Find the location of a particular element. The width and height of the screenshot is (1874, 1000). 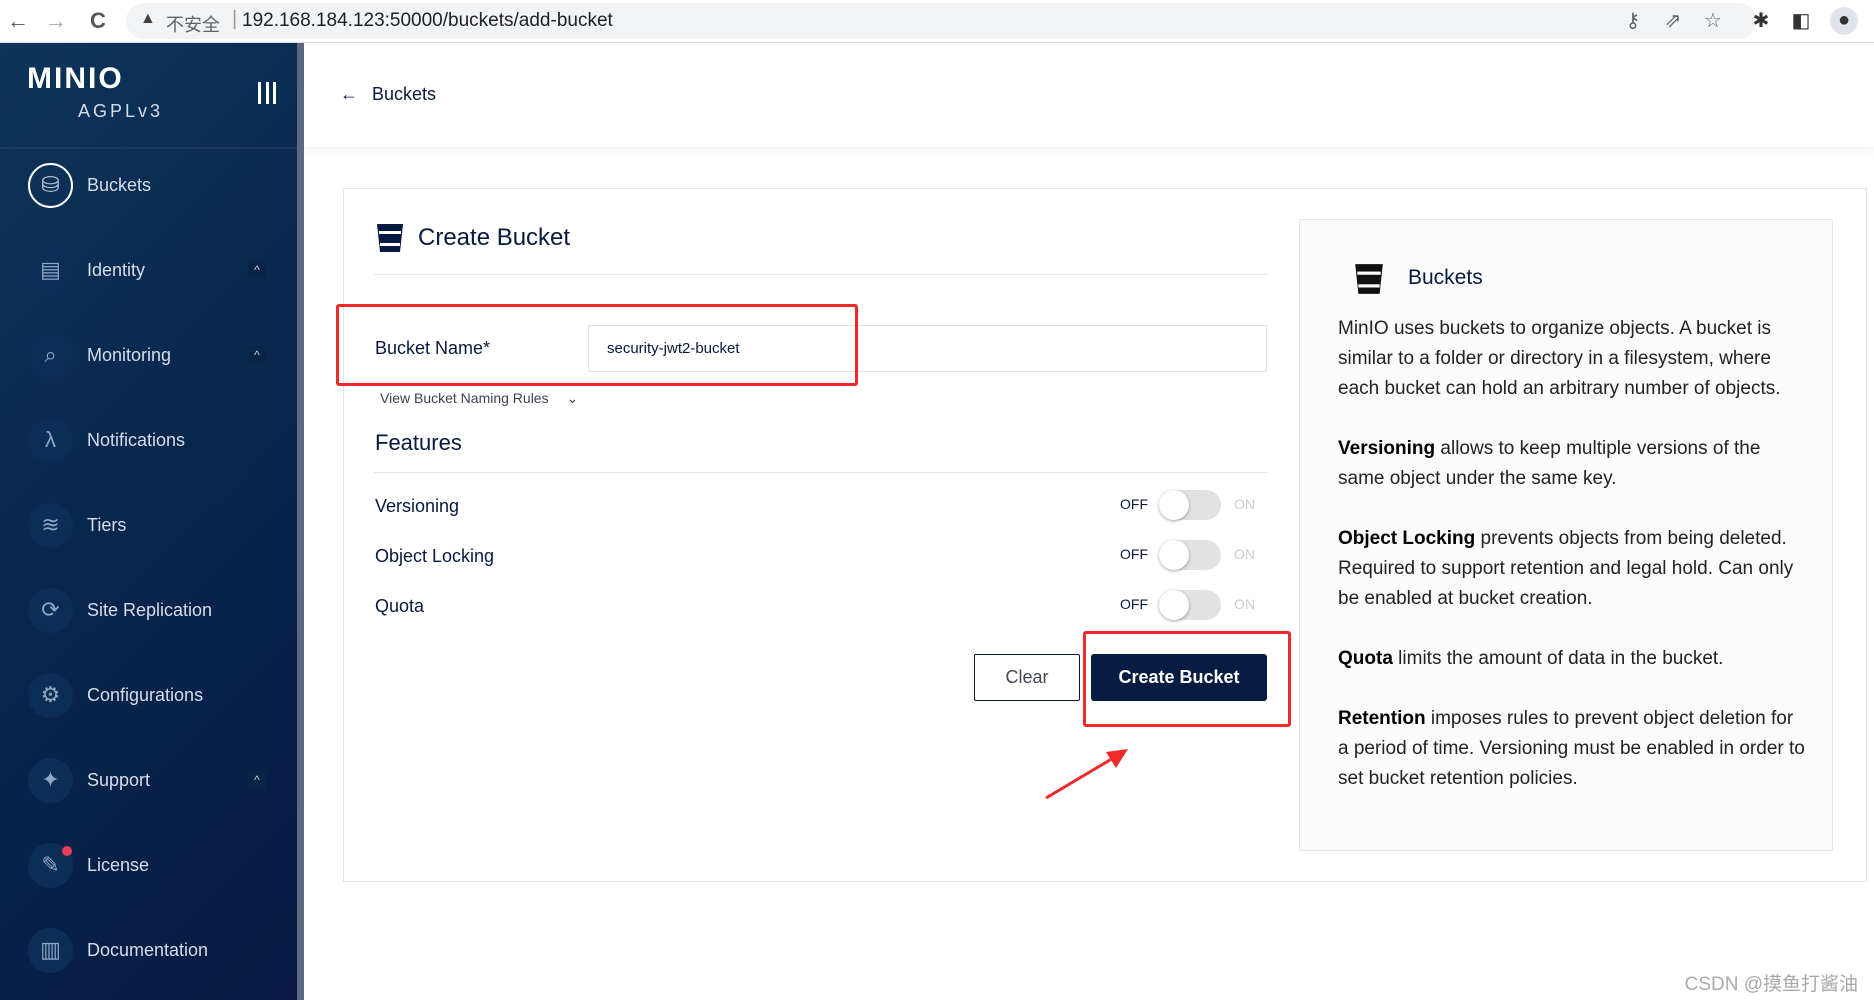

sync-icon: ⟳ is located at coordinates (50, 610).